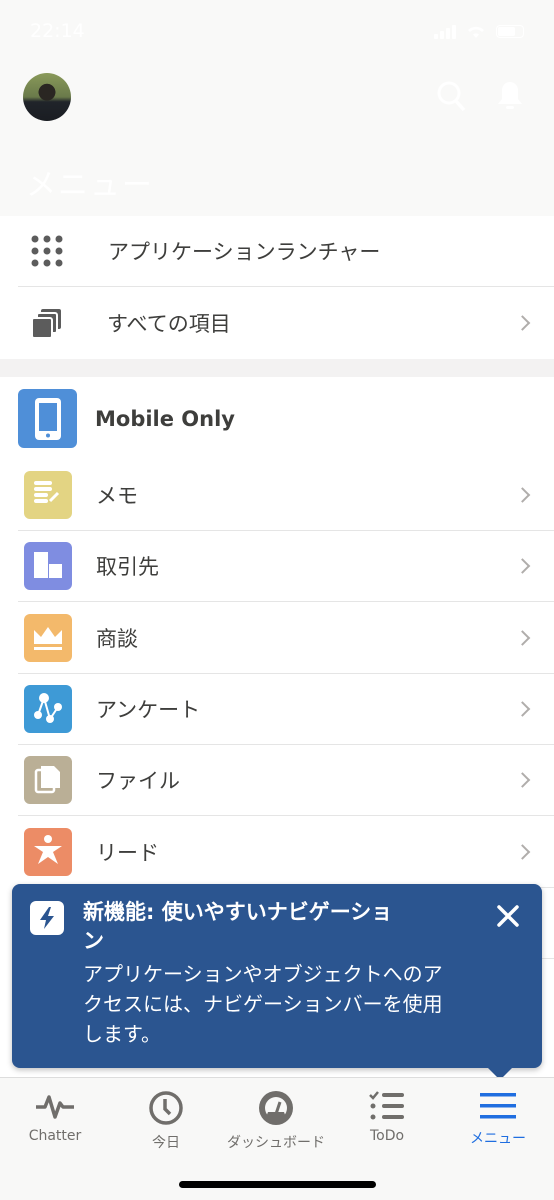 This screenshot has height=1200, width=554. Describe the element at coordinates (48, 637) in the screenshot. I see `crown-icon` at that location.